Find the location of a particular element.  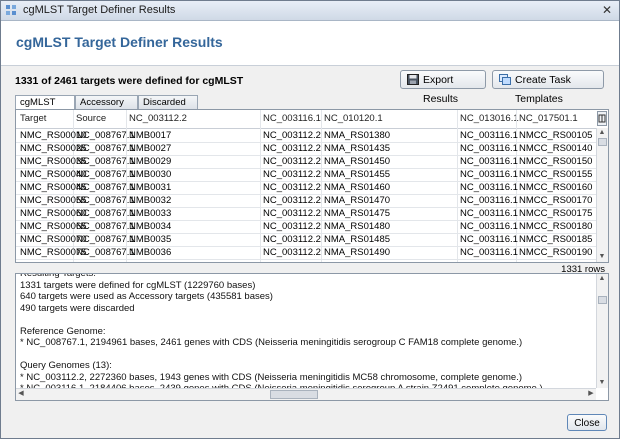

tab-cgmlst: cgMLST (1331) is located at coordinates (45, 108).